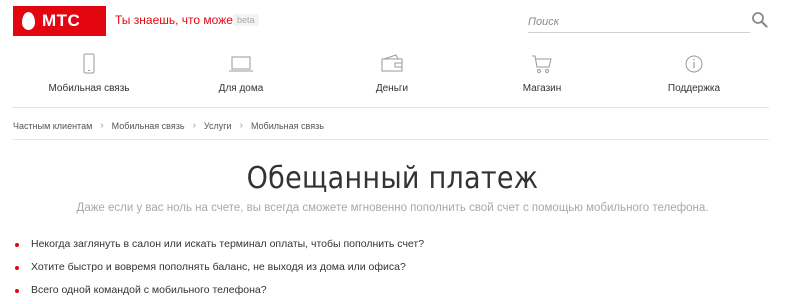 This screenshot has height=304, width=785. Describe the element at coordinates (89, 75) in the screenshot. I see `nav-item-mobile: Мобильная связь` at that location.